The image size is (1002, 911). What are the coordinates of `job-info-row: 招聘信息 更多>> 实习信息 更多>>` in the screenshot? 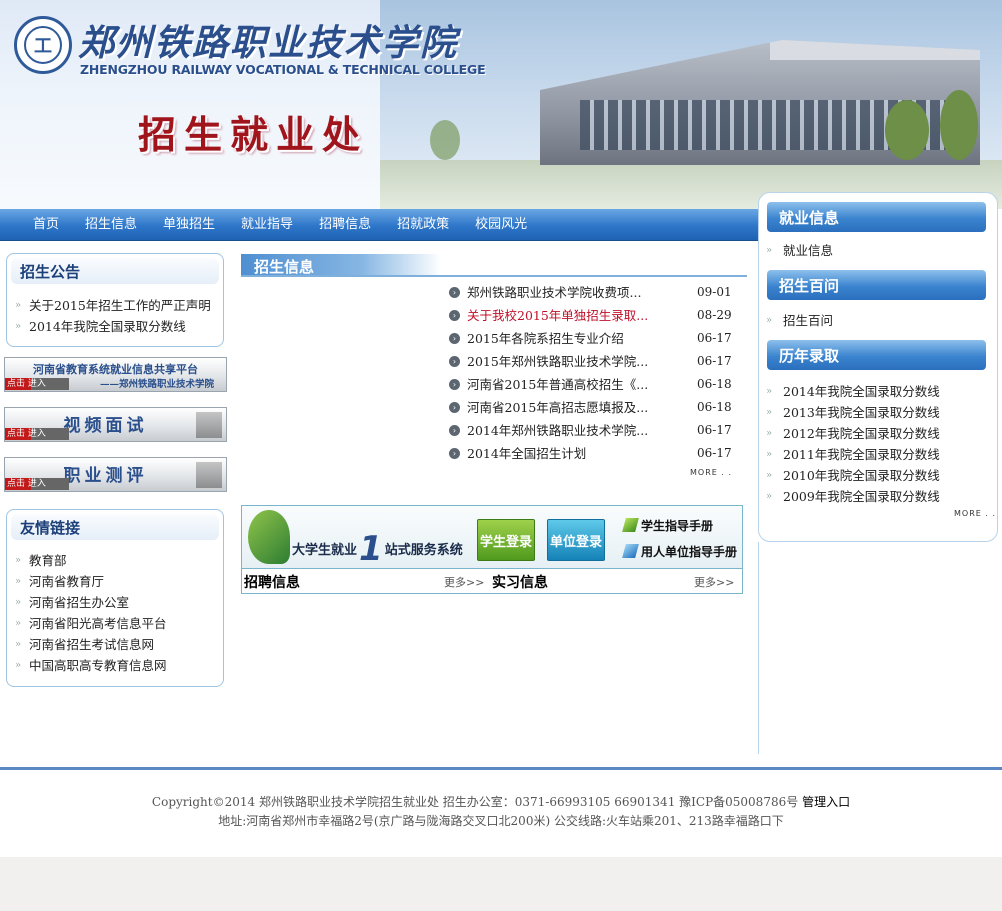 It's located at (492, 581).